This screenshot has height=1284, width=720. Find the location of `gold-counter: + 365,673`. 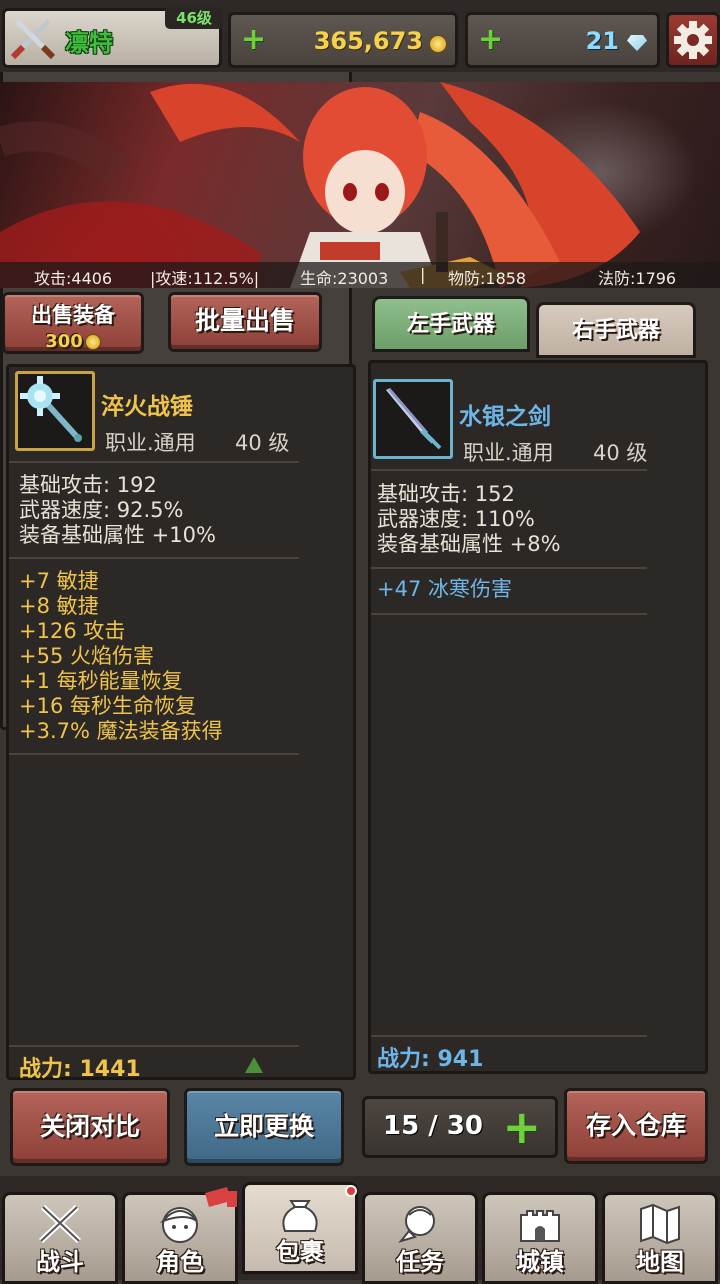

gold-counter: + 365,673 is located at coordinates (343, 40).